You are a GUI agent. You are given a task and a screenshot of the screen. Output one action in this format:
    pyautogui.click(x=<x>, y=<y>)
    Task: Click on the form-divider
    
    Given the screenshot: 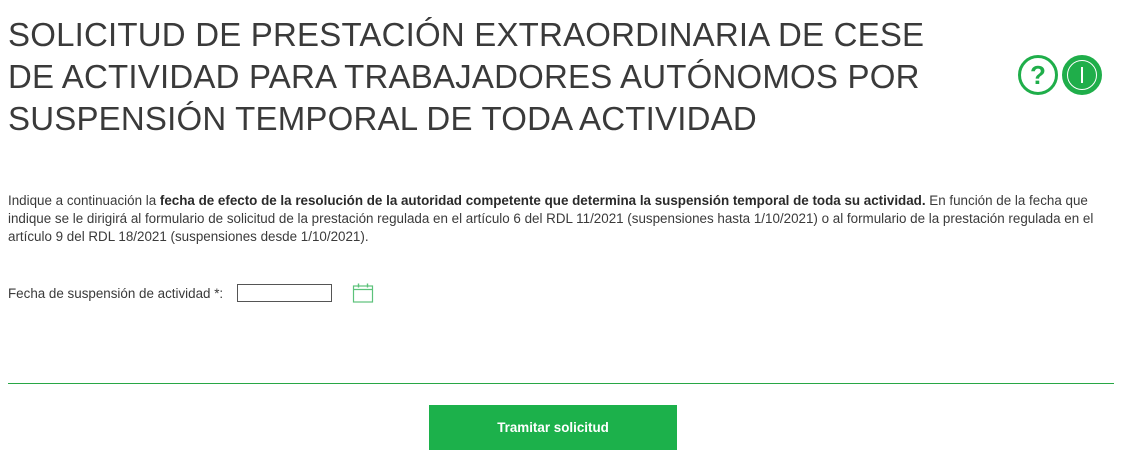 What is the action you would take?
    pyautogui.click(x=561, y=383)
    